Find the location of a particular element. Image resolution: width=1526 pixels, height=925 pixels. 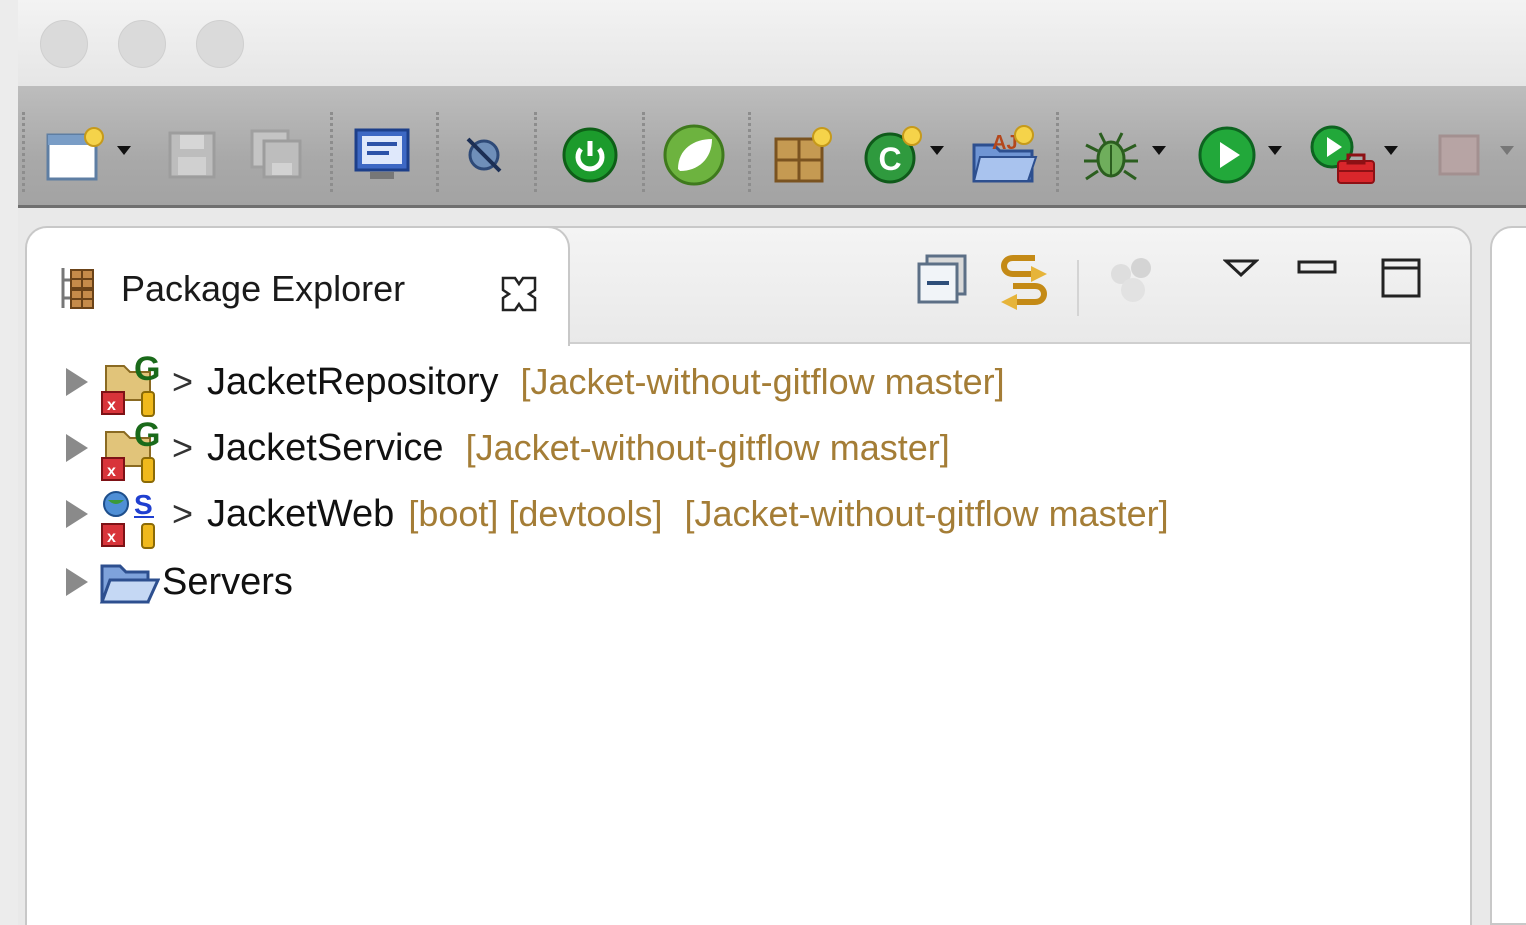

editor-area is located at coordinates (1508, 575).